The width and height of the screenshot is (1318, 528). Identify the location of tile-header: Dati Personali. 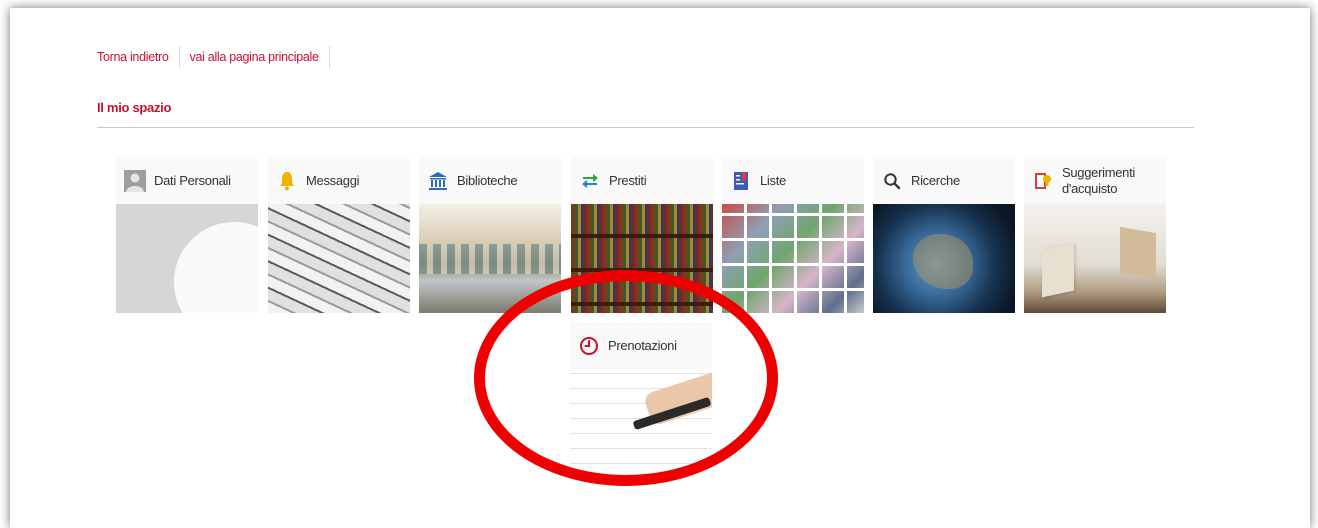
(187, 180).